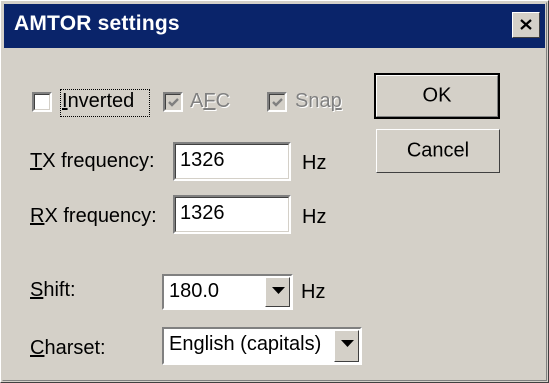 The image size is (549, 383). I want to click on afc-label-mnemonic: F, so click(209, 101).